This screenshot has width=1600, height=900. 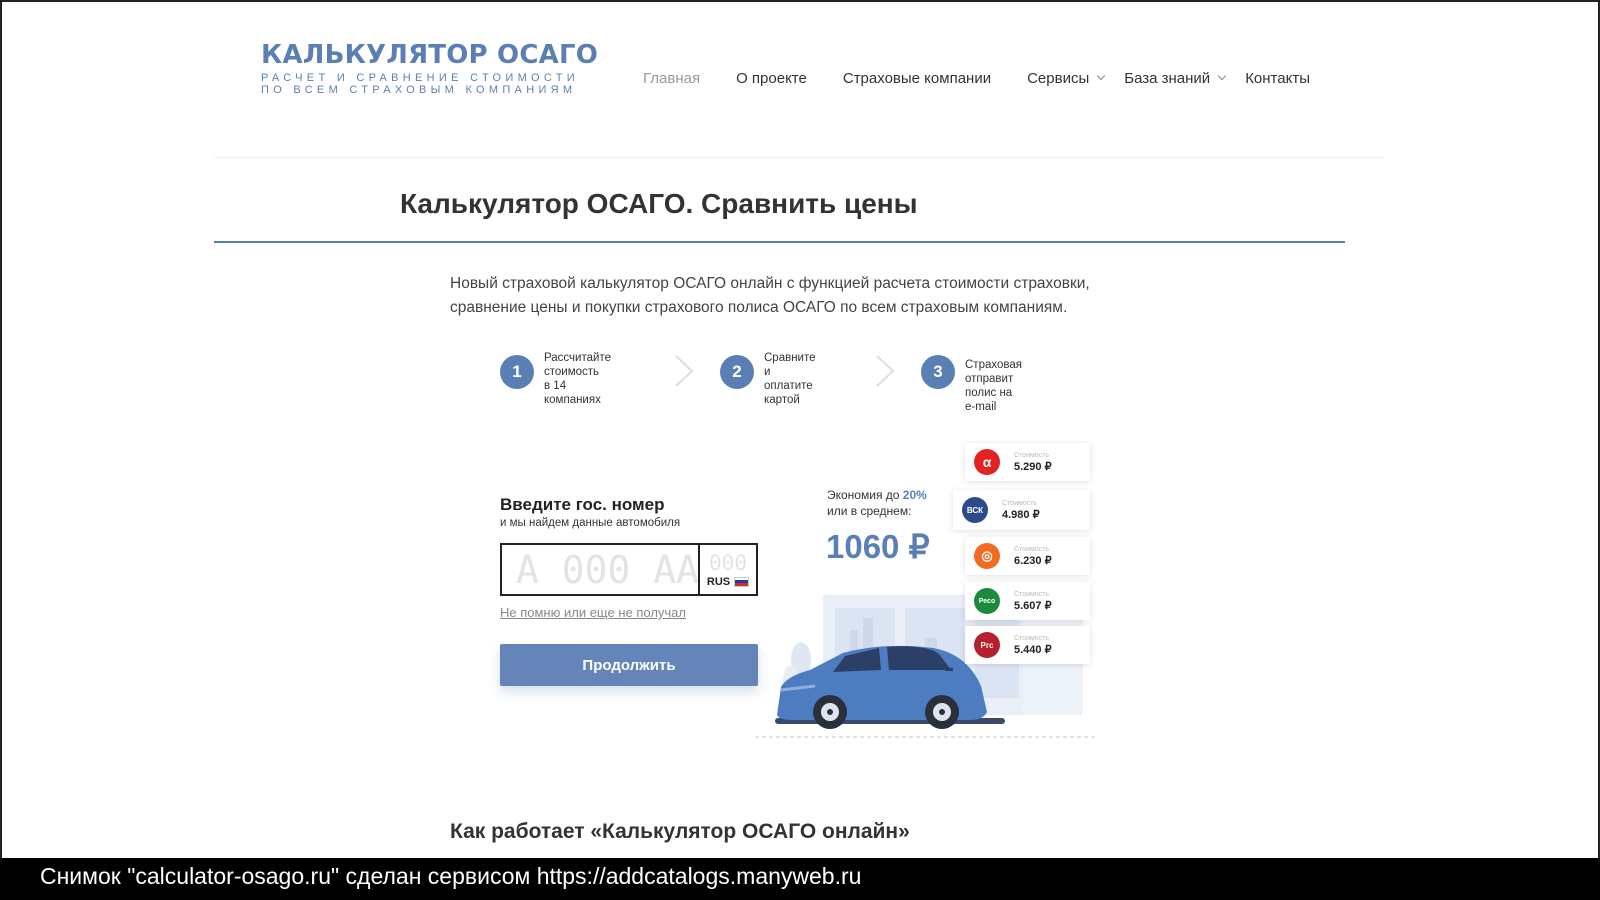 I want to click on header-divider, so click(x=799, y=157).